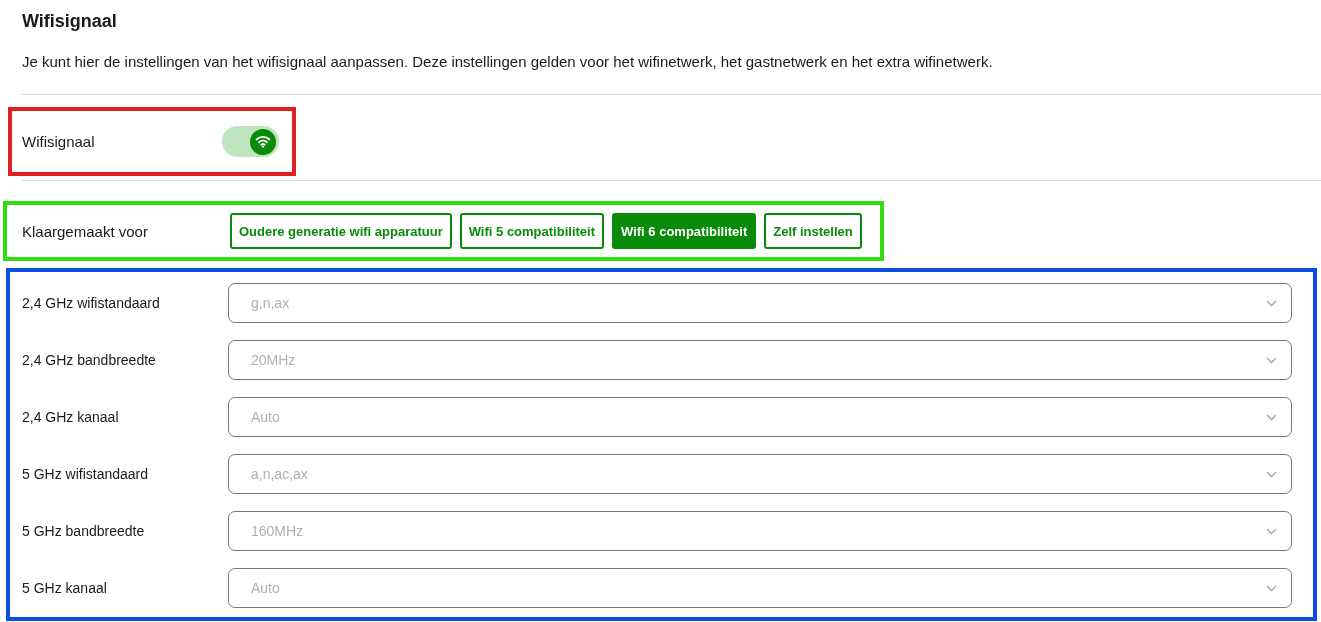  What do you see at coordinates (263, 141) in the screenshot?
I see `wifi-icon` at bounding box center [263, 141].